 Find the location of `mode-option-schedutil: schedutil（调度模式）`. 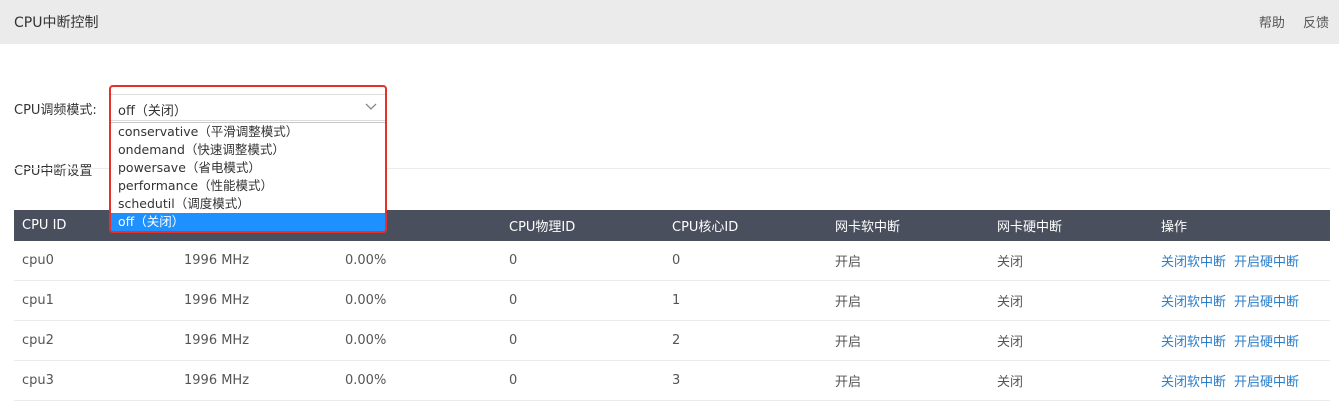

mode-option-schedutil: schedutil（调度模式） is located at coordinates (248, 204).